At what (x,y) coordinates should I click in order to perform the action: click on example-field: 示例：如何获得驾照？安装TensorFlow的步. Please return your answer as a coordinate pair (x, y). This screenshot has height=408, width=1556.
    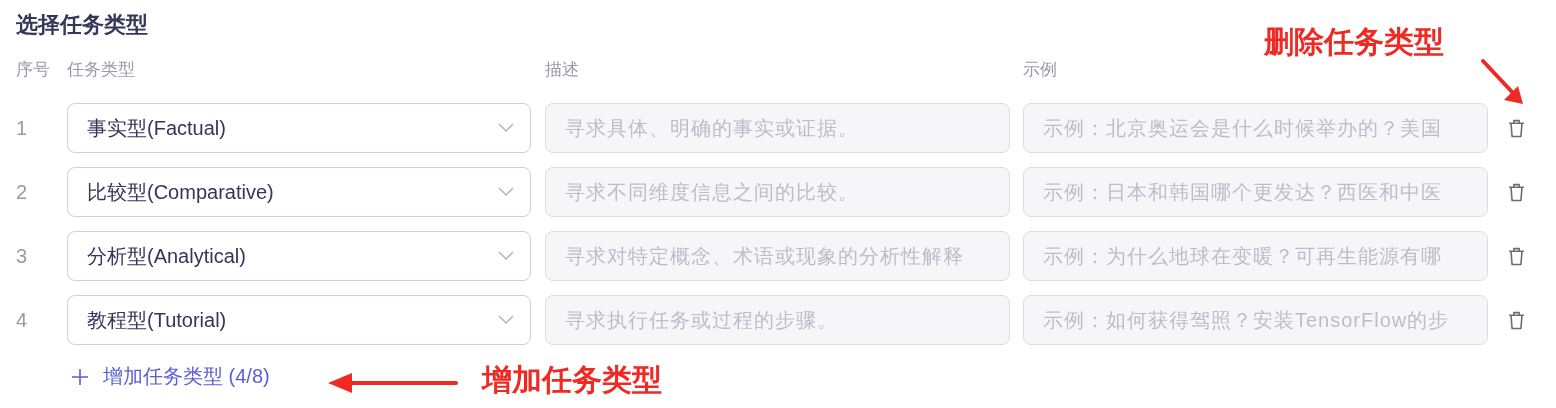
    Looking at the image, I should click on (1255, 320).